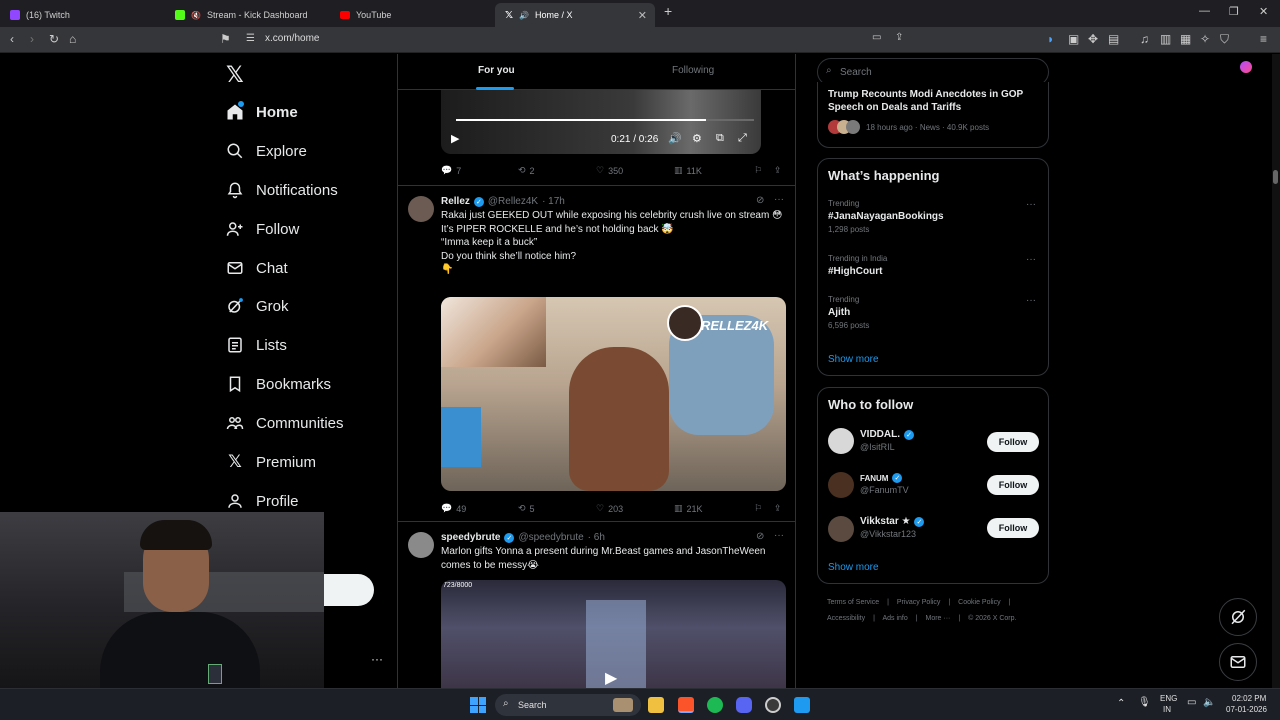 This screenshot has width=1280, height=720. What do you see at coordinates (744, 705) in the screenshot?
I see `discord-icon` at bounding box center [744, 705].